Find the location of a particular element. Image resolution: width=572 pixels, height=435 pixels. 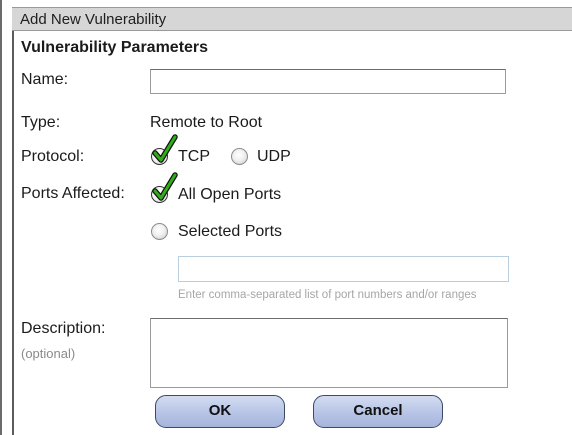

description-textarea is located at coordinates (329, 353).